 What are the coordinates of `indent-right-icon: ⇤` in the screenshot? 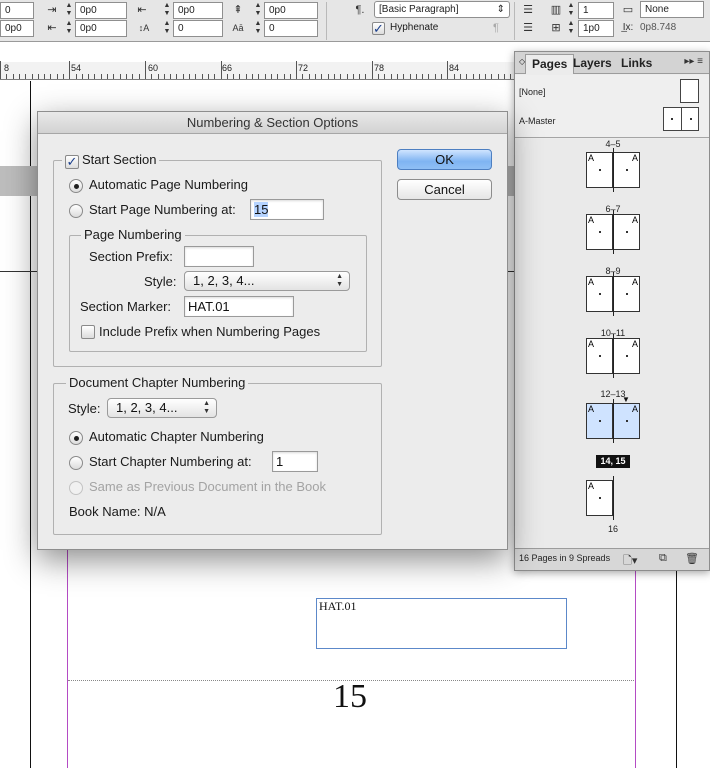 It's located at (52, 28).